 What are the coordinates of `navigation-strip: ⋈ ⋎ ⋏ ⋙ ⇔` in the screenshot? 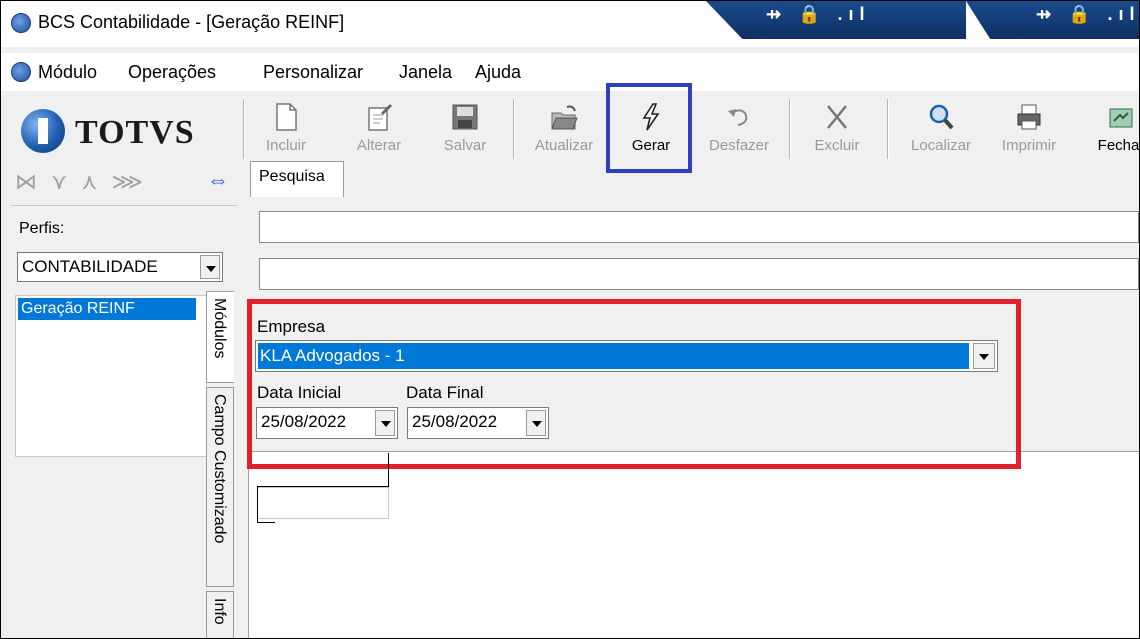 It's located at (124, 183).